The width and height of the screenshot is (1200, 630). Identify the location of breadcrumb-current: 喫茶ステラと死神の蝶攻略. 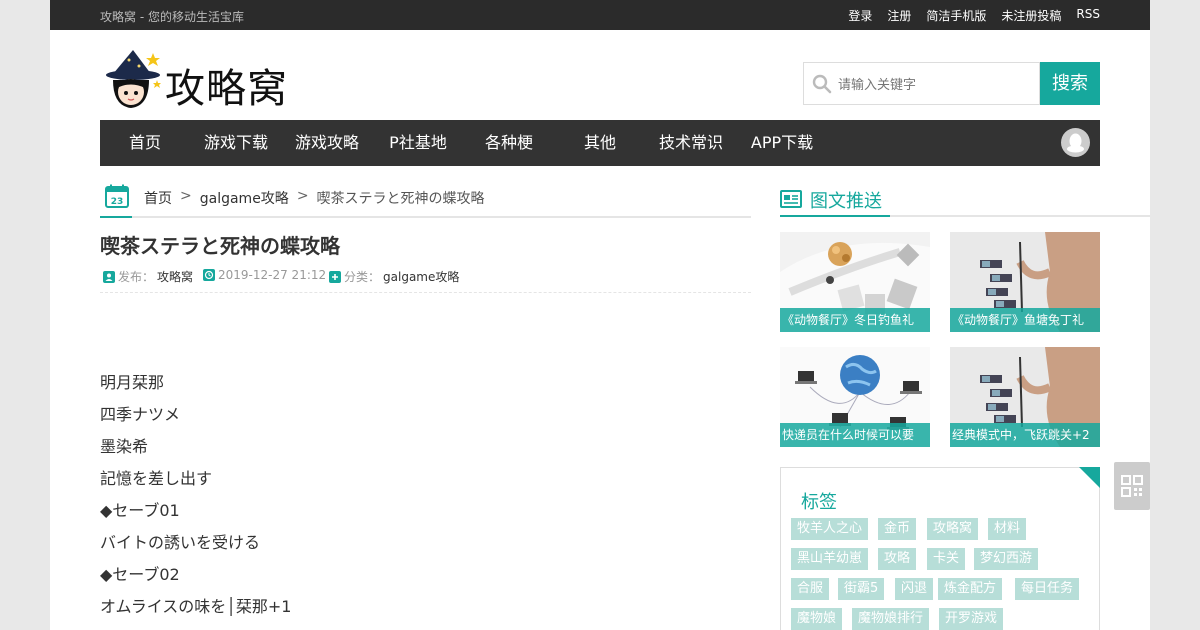
(400, 199).